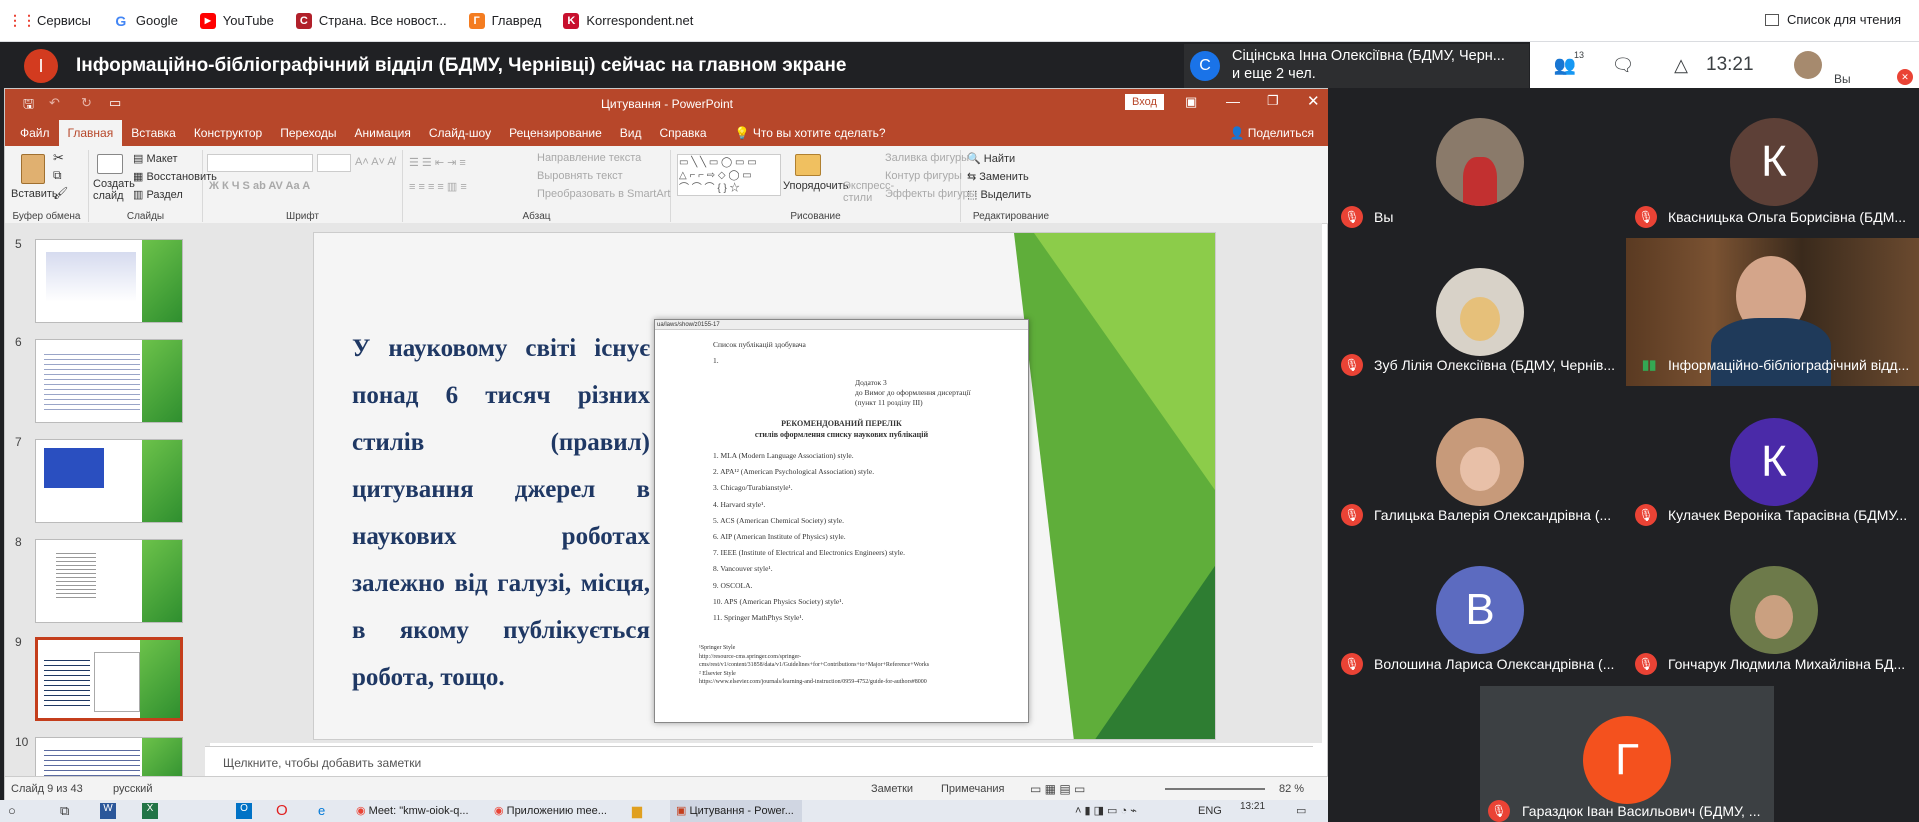  I want to click on tab-design: Конструктор, so click(228, 136).